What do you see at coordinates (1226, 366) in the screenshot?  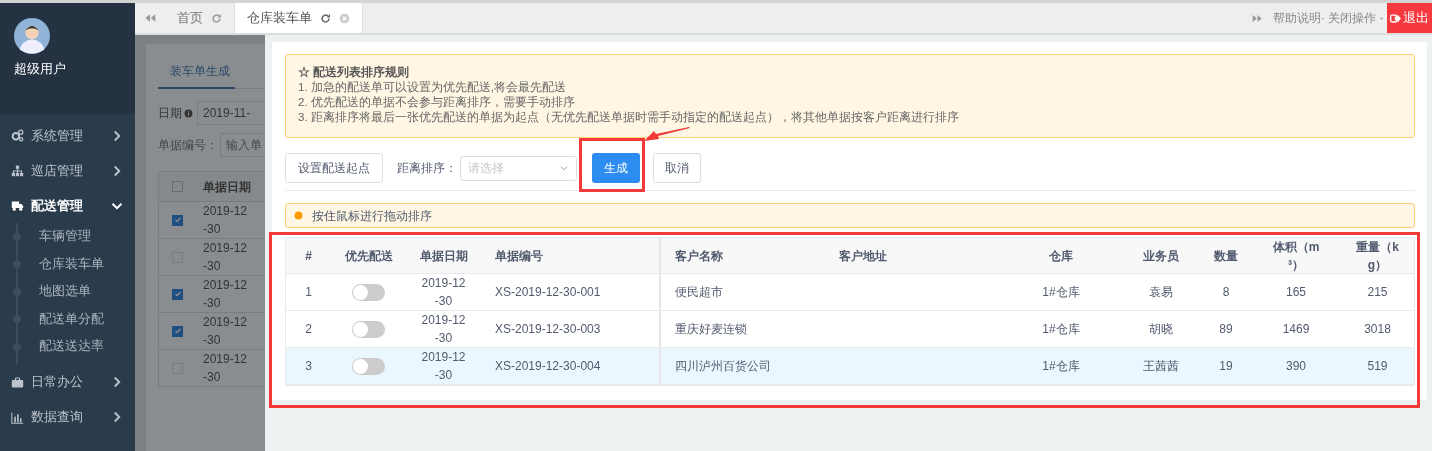 I see `table-cell-text: 19` at bounding box center [1226, 366].